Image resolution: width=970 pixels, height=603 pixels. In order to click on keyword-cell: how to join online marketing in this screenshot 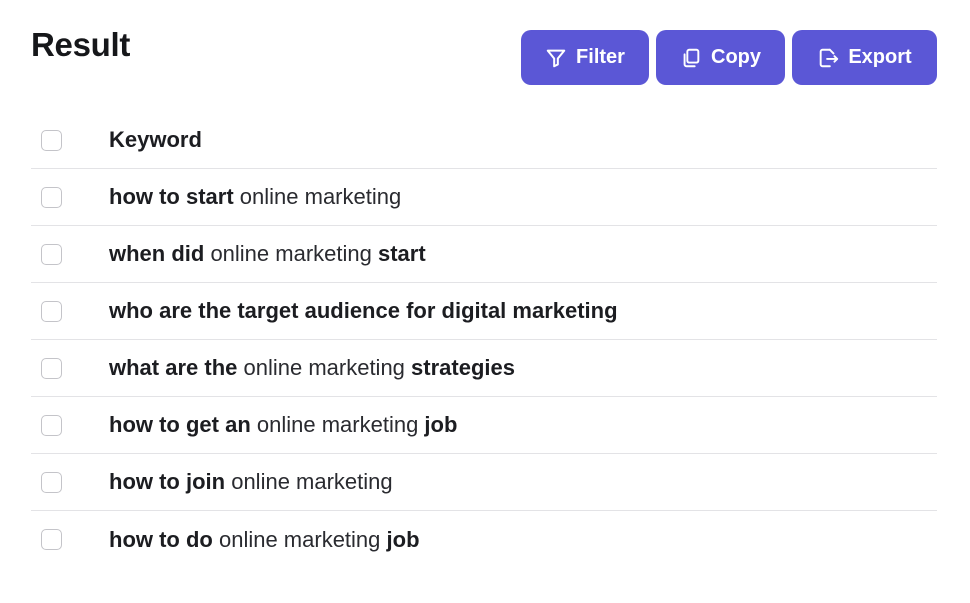, I will do `click(251, 482)`.